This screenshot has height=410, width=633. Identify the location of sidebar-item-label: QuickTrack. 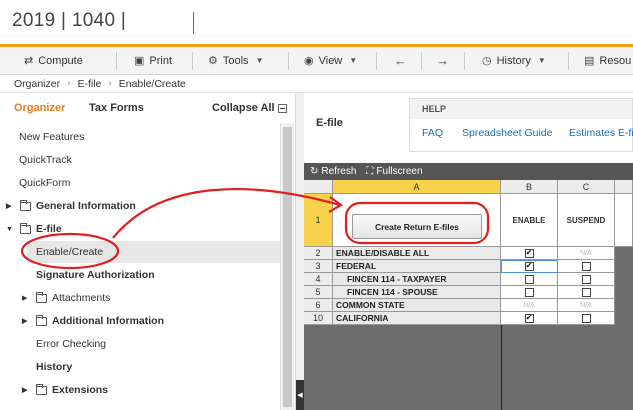
(45, 160).